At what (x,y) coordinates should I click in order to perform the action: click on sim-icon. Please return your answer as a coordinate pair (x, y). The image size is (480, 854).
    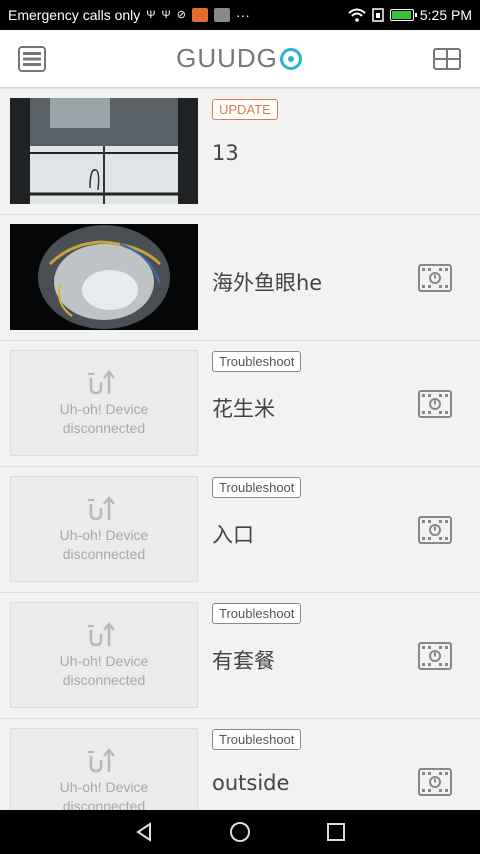
    Looking at the image, I should click on (378, 15).